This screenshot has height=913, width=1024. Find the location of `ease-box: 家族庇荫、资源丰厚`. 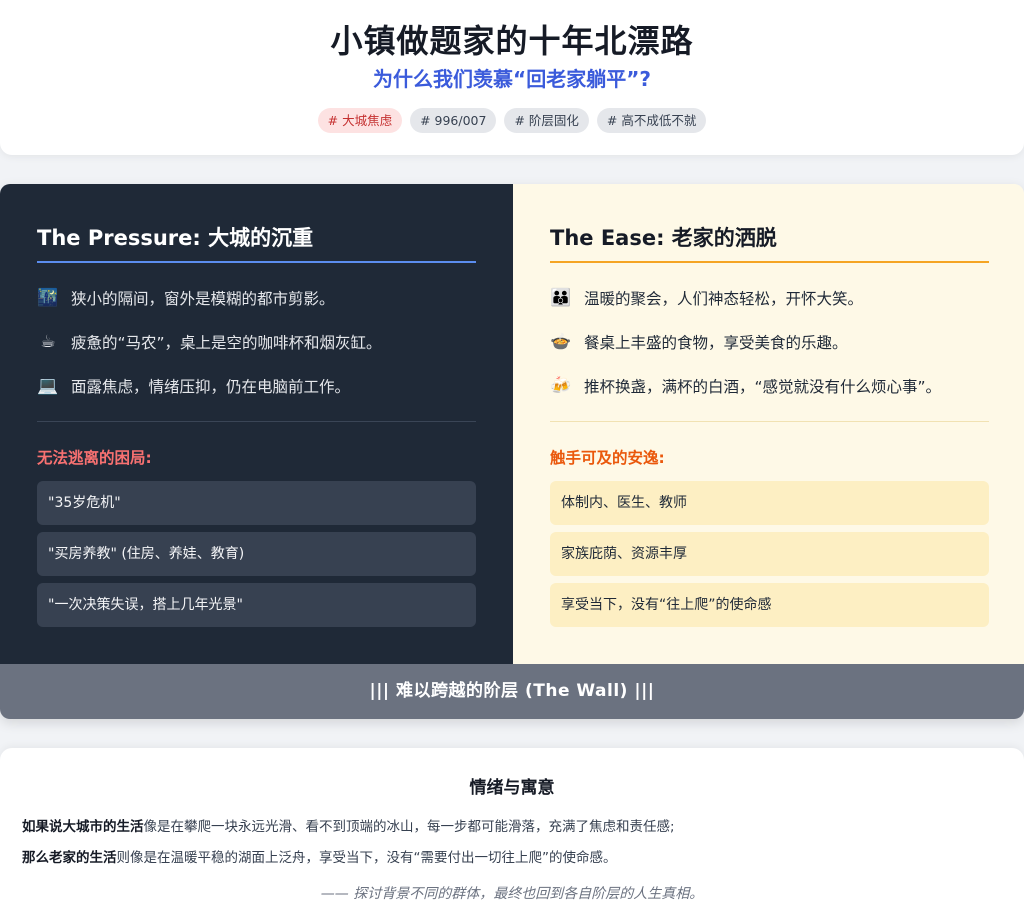

ease-box: 家族庇荫、资源丰厚 is located at coordinates (769, 554).